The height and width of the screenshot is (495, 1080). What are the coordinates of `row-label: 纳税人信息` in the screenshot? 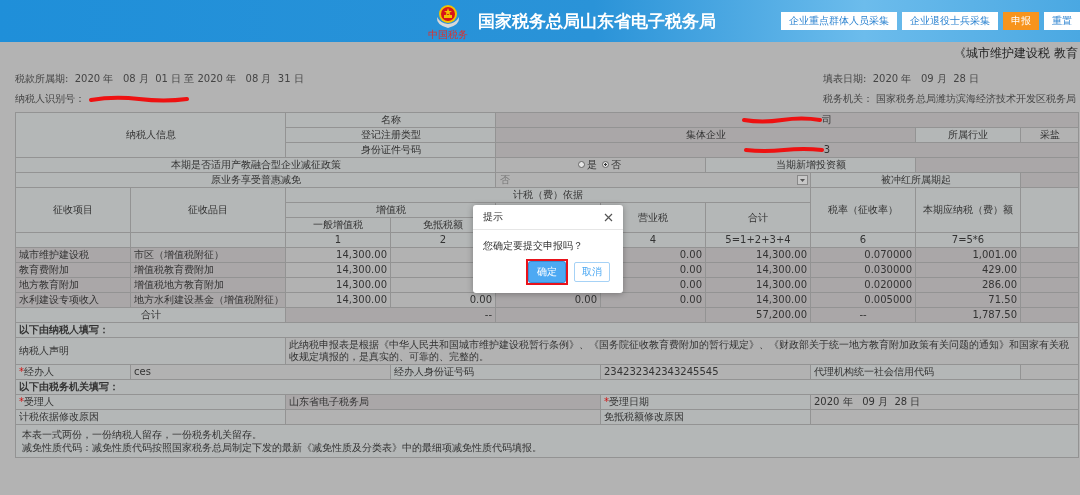 It's located at (150, 135).